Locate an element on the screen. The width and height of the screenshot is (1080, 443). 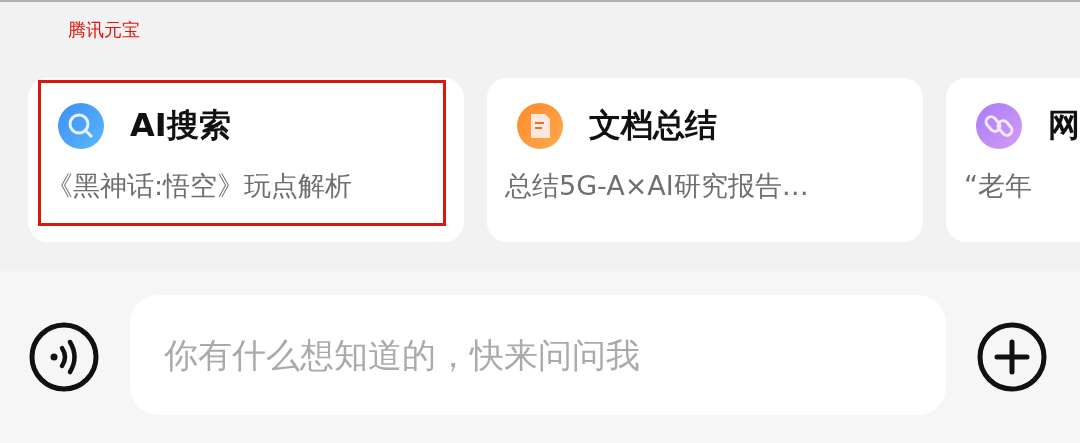
document-icon is located at coordinates (540, 126).